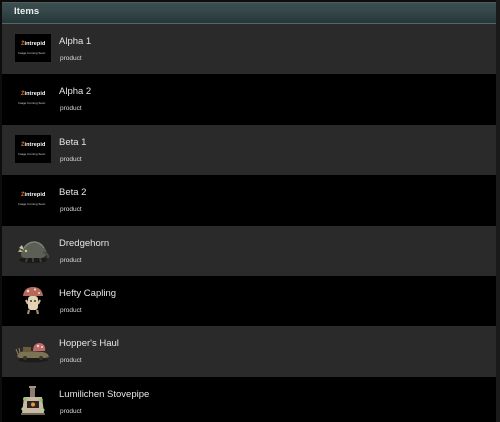 Image resolution: width=500 pixels, height=422 pixels. Describe the element at coordinates (249, 250) in the screenshot. I see `list-item: Dredgehorn product` at that location.